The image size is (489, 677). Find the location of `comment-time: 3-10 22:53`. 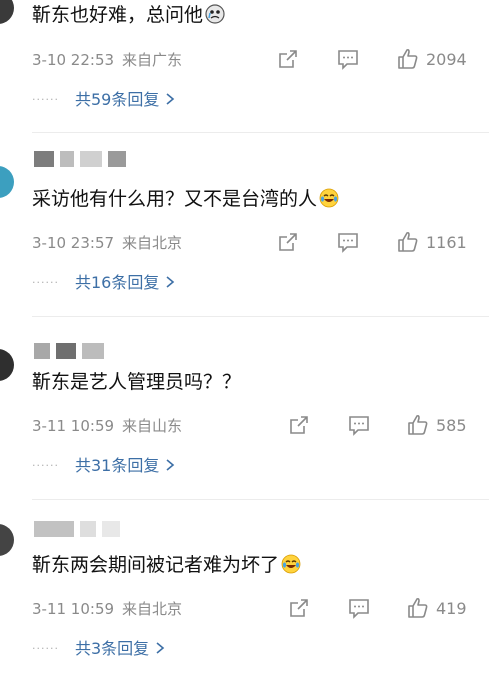

comment-time: 3-10 22:53 is located at coordinates (73, 60).